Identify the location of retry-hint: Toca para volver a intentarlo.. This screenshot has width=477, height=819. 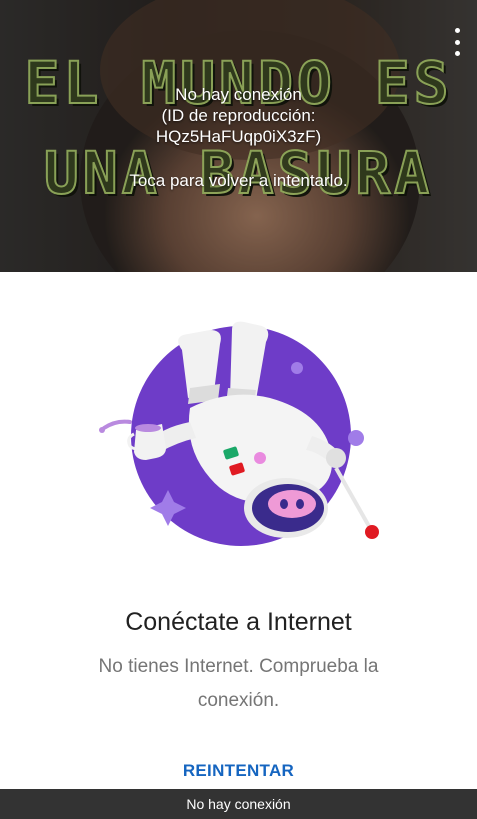
(238, 180).